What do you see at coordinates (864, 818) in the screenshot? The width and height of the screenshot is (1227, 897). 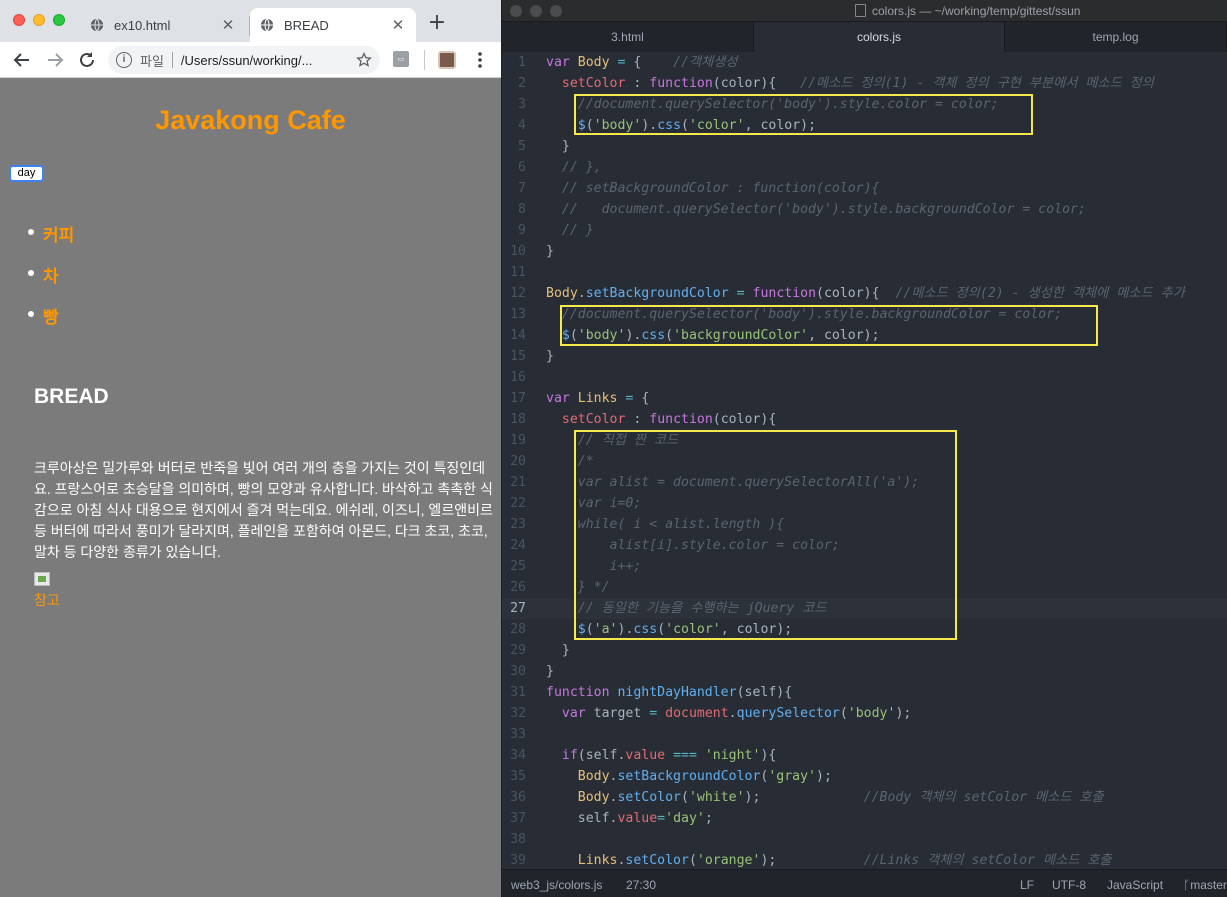 I see `code-line: 37 self.value='day';` at bounding box center [864, 818].